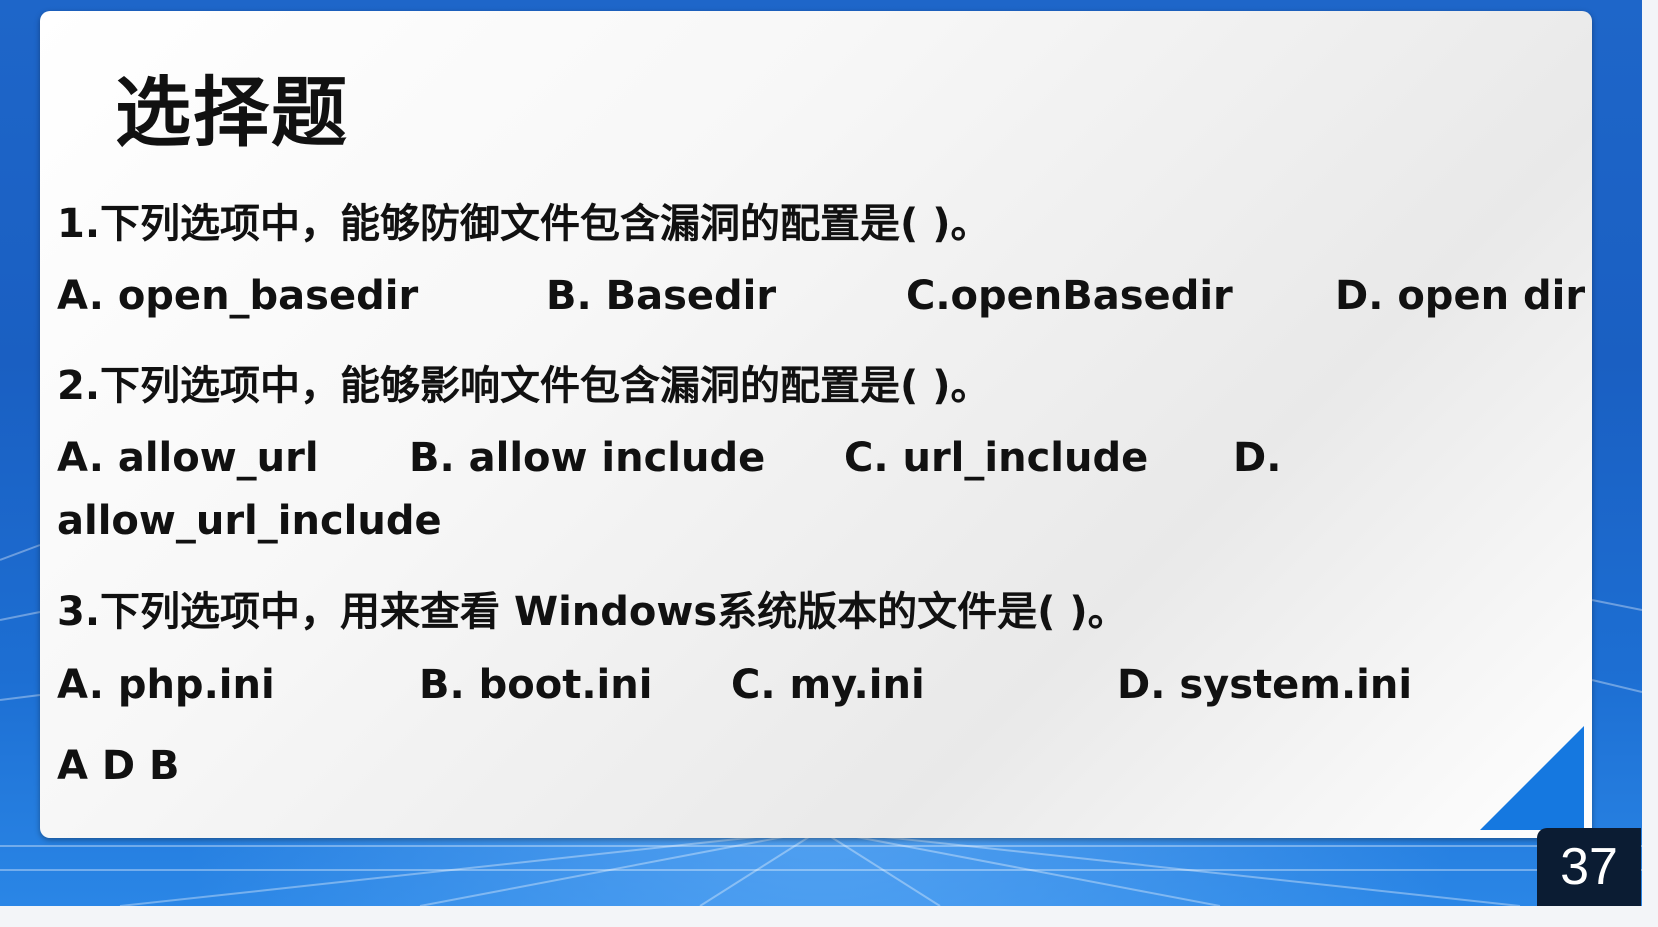  Describe the element at coordinates (996, 458) in the screenshot. I see `question-2-option-c: C. url_include` at that location.